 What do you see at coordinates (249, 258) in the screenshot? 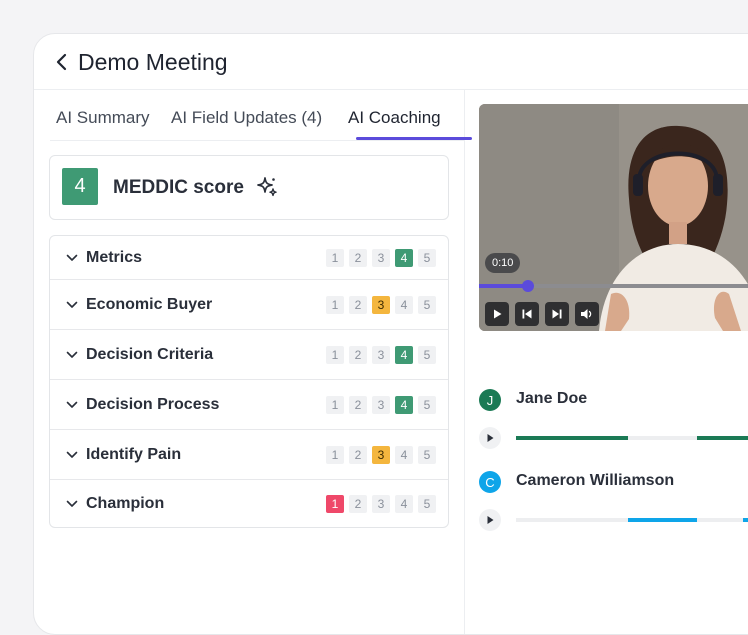
I see `criteria-row-metrics: Metrics 1 2 3 4 5` at bounding box center [249, 258].